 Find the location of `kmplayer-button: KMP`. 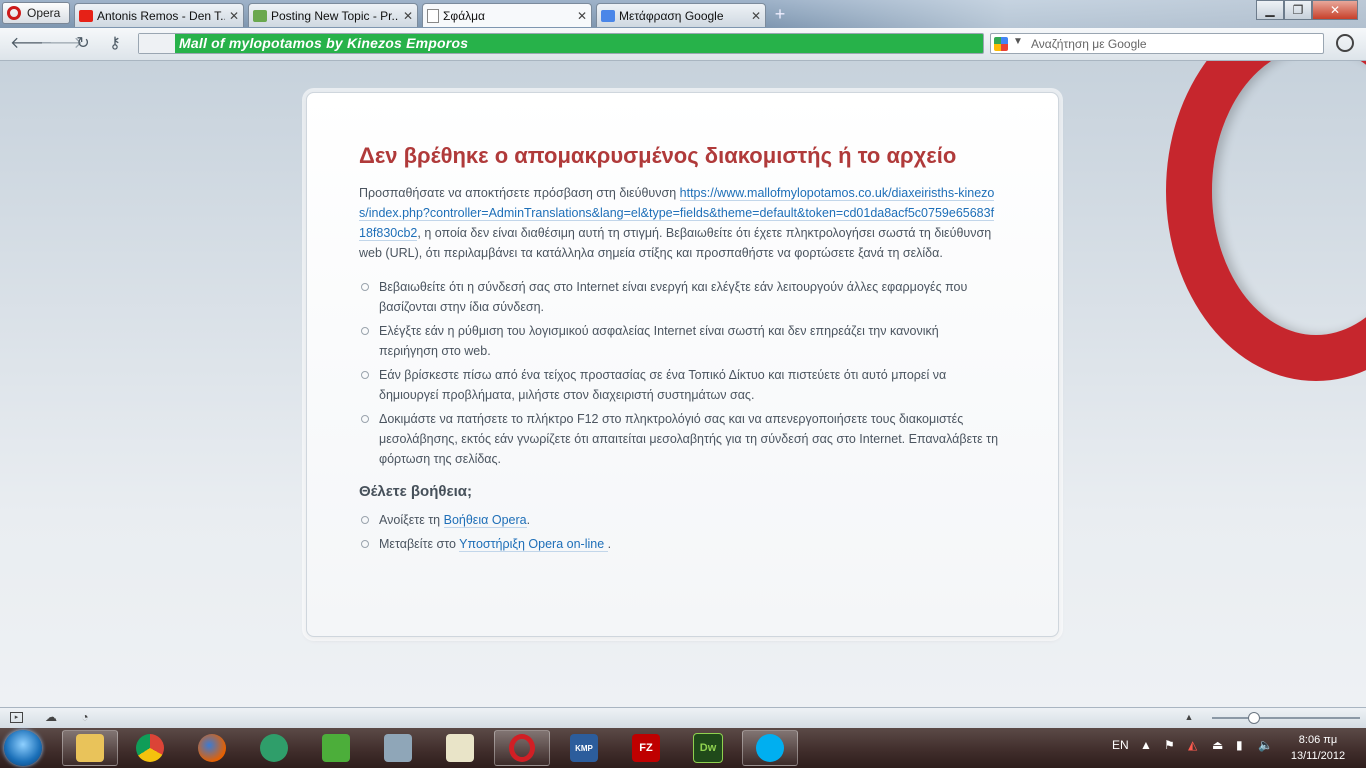

kmplayer-button: KMP is located at coordinates (584, 748).